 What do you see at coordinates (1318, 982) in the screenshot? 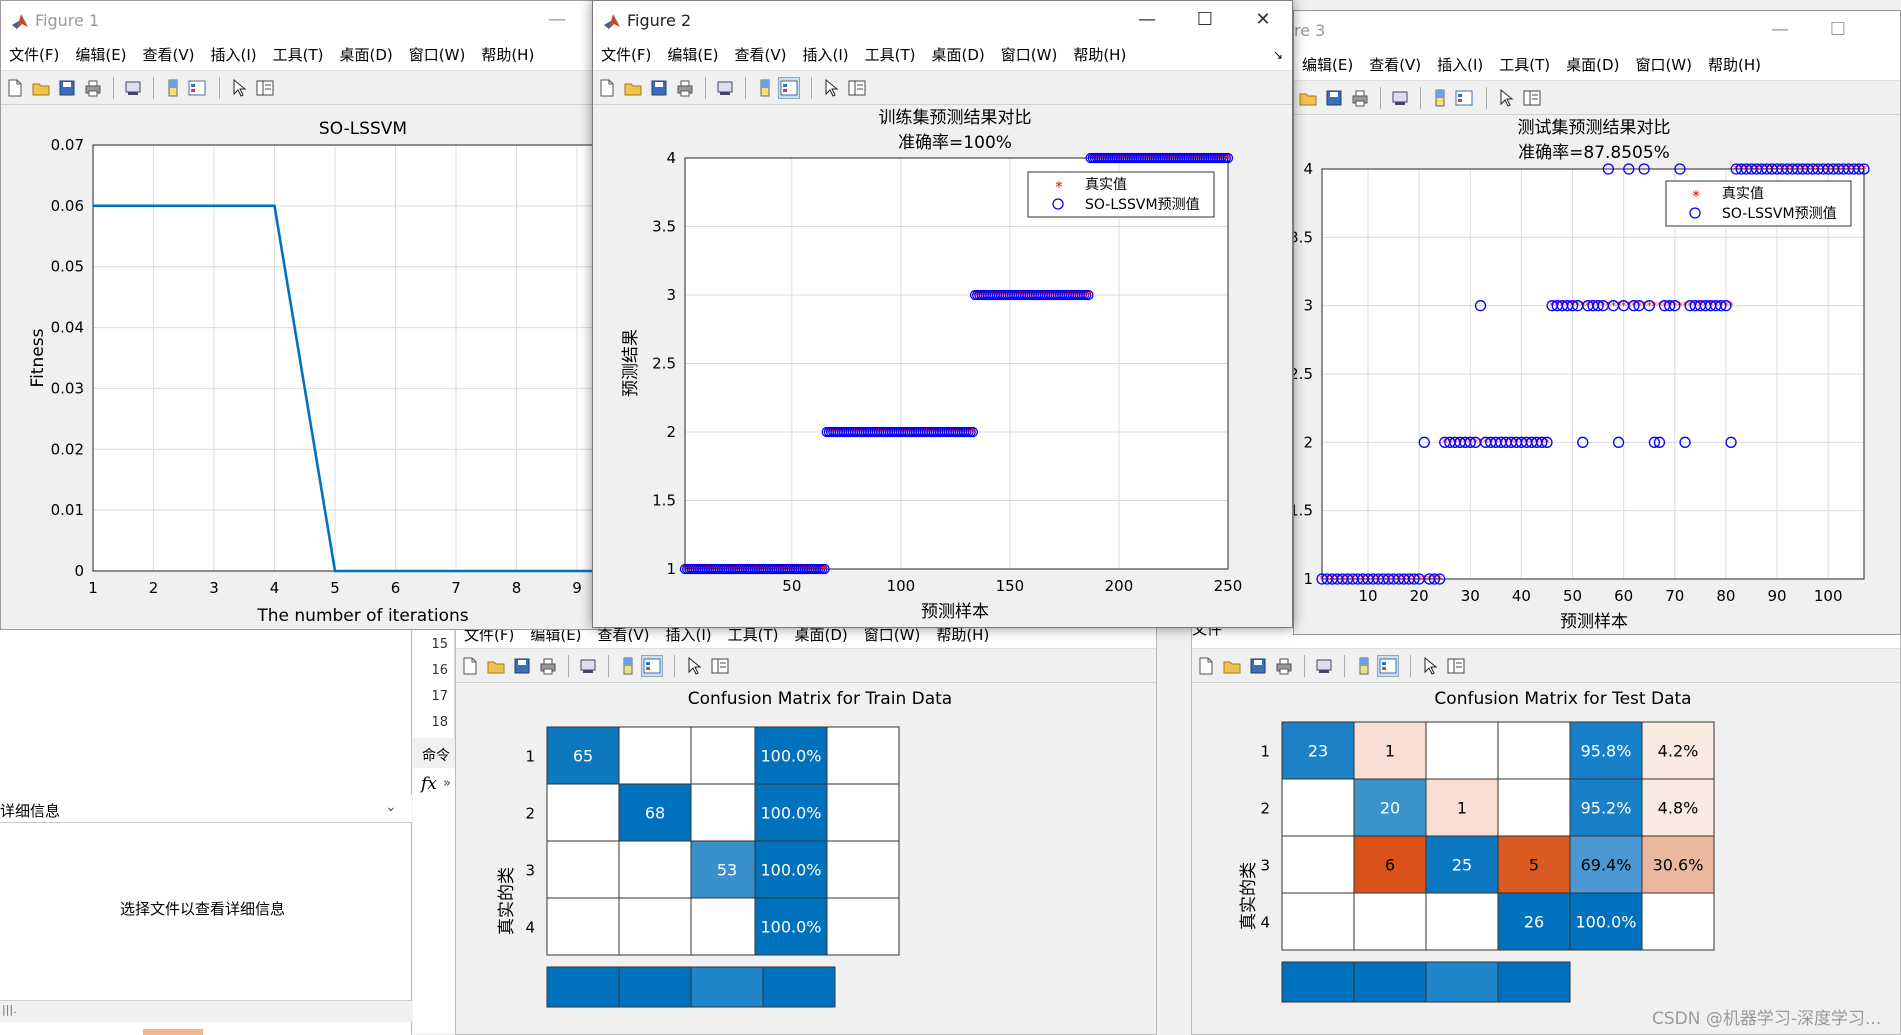
I see `column-summary-cell` at bounding box center [1318, 982].